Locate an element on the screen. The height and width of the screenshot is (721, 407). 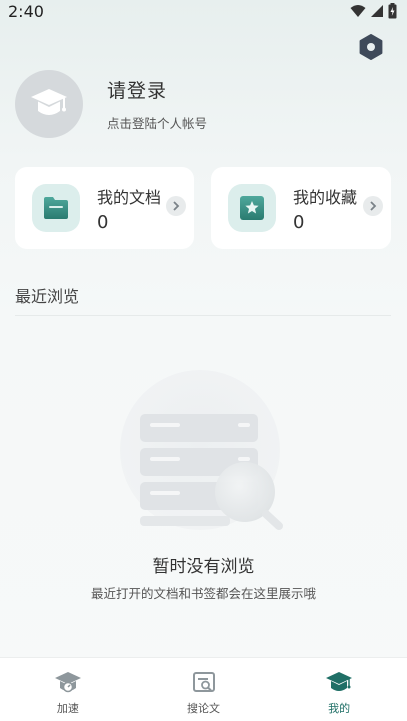
my-documents-title: 我的文档 is located at coordinates (129, 197).